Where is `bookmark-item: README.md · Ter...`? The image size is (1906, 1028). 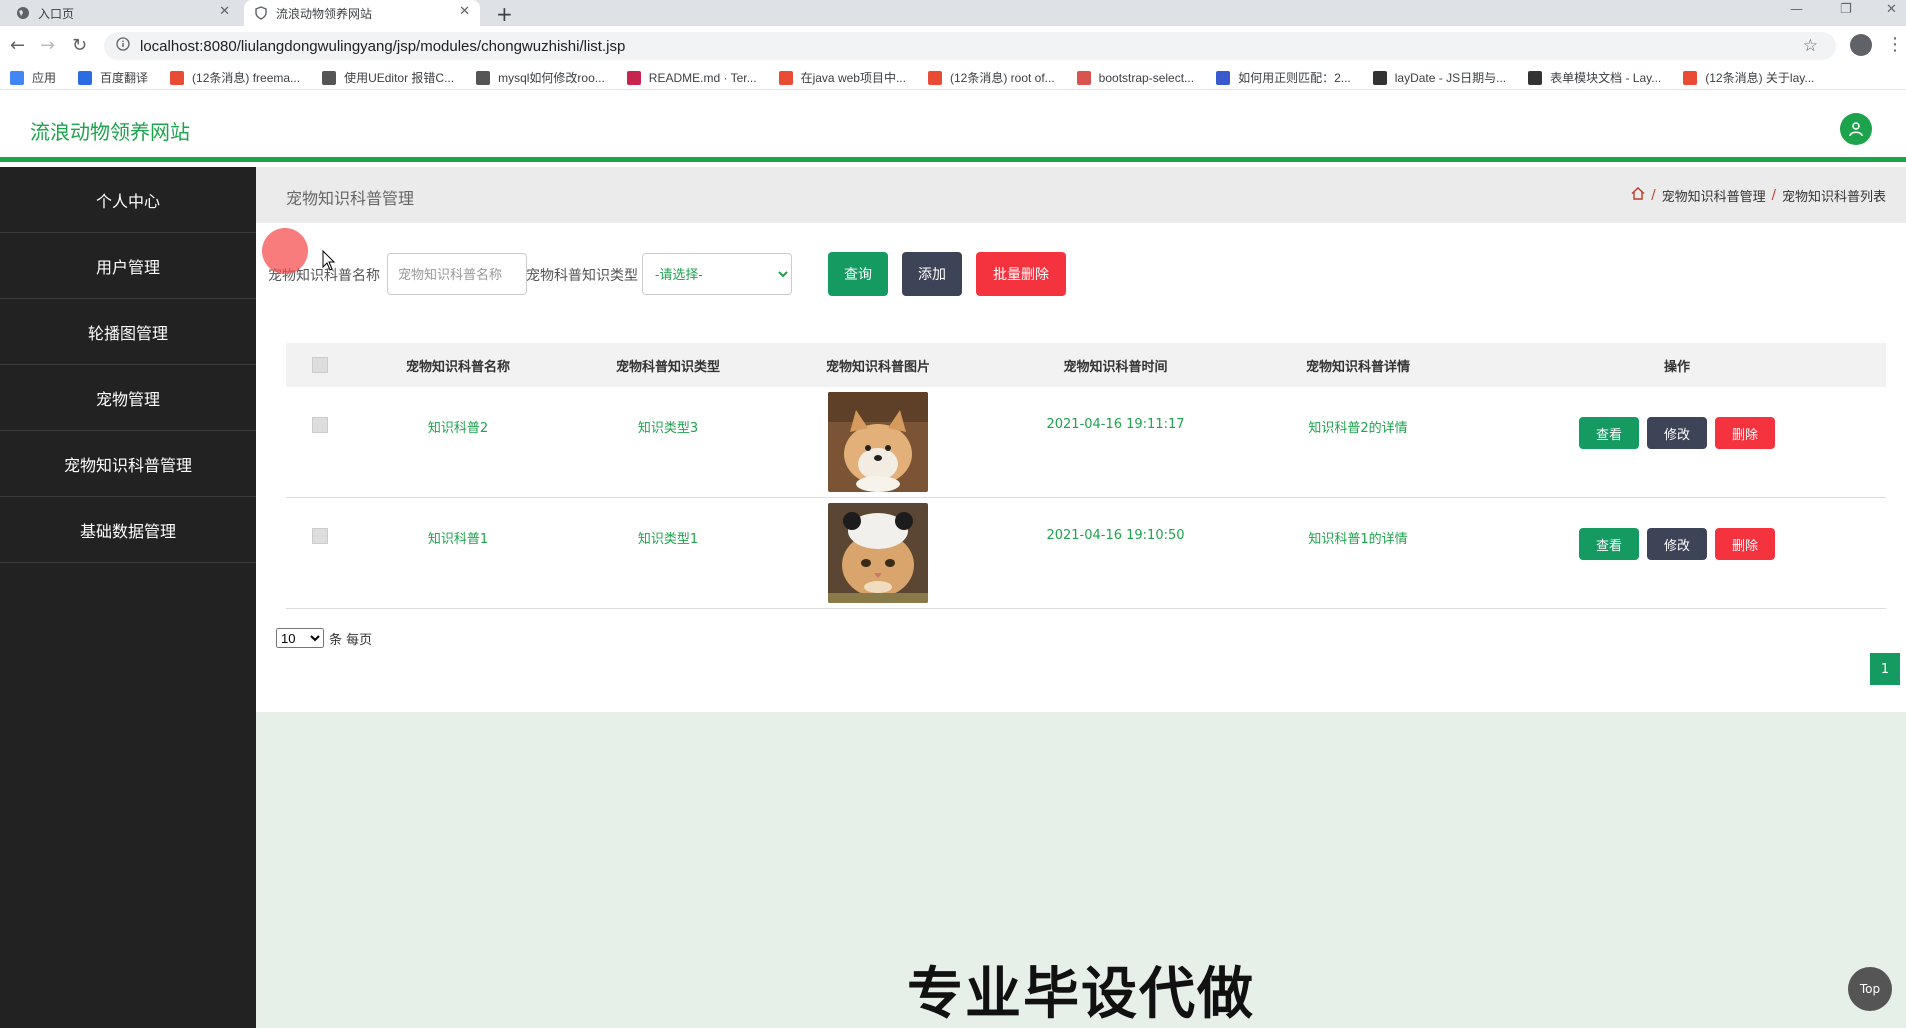 bookmark-item: README.md · Ter... is located at coordinates (691, 77).